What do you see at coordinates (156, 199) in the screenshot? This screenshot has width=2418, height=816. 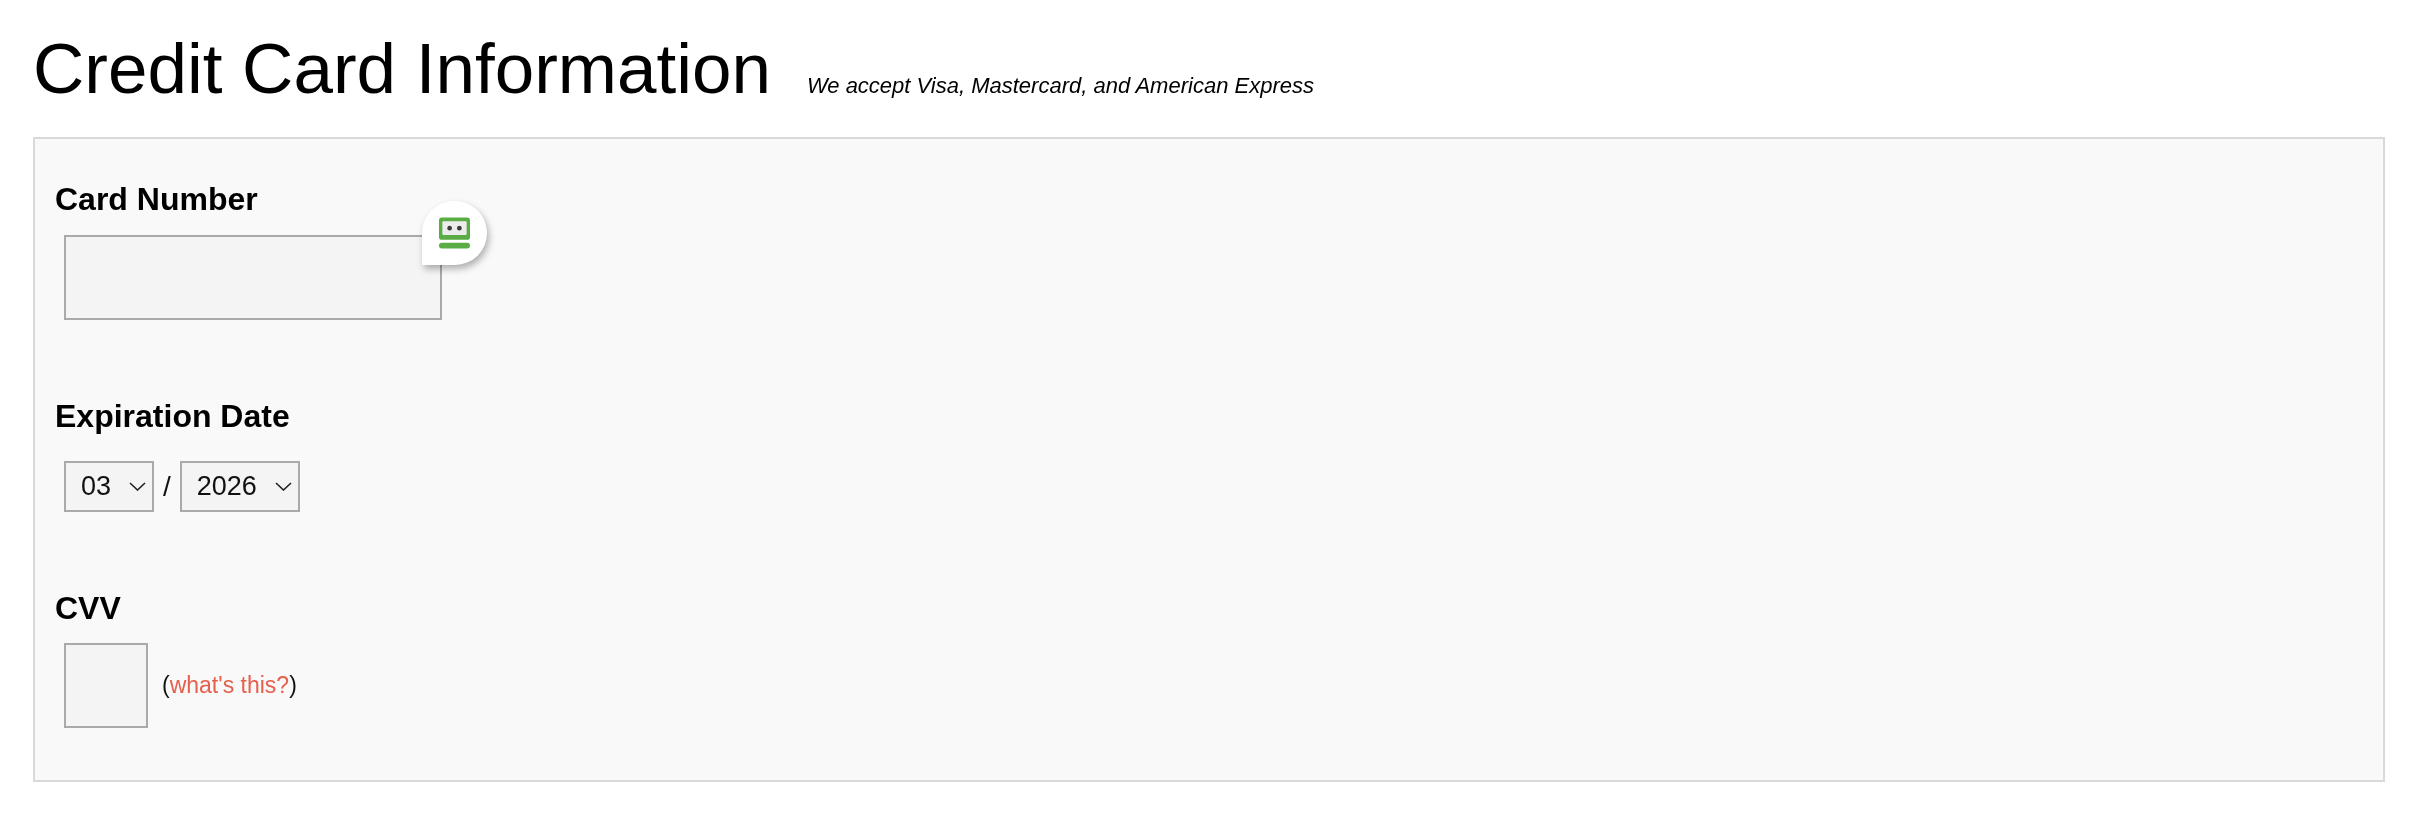 I see `field-label: Card Number` at bounding box center [156, 199].